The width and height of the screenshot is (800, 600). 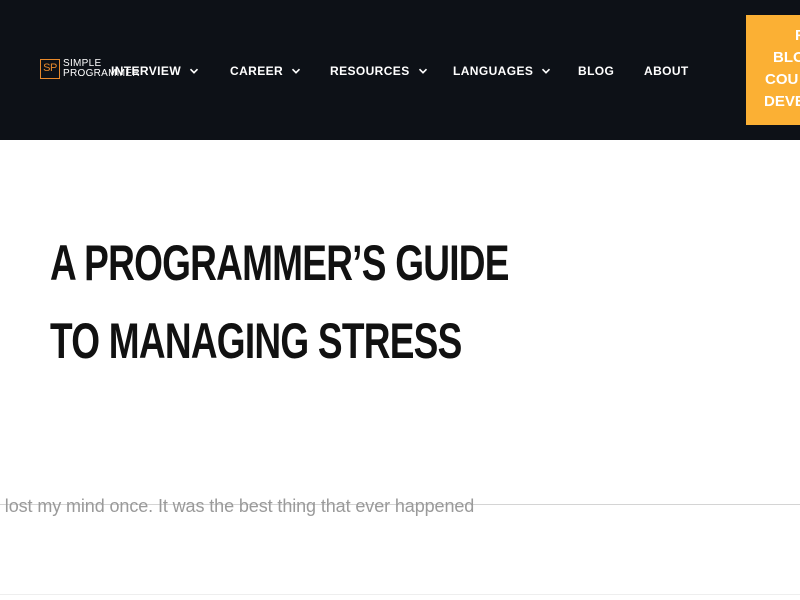 I want to click on nav-item-label: RESOURCES, so click(x=370, y=71).